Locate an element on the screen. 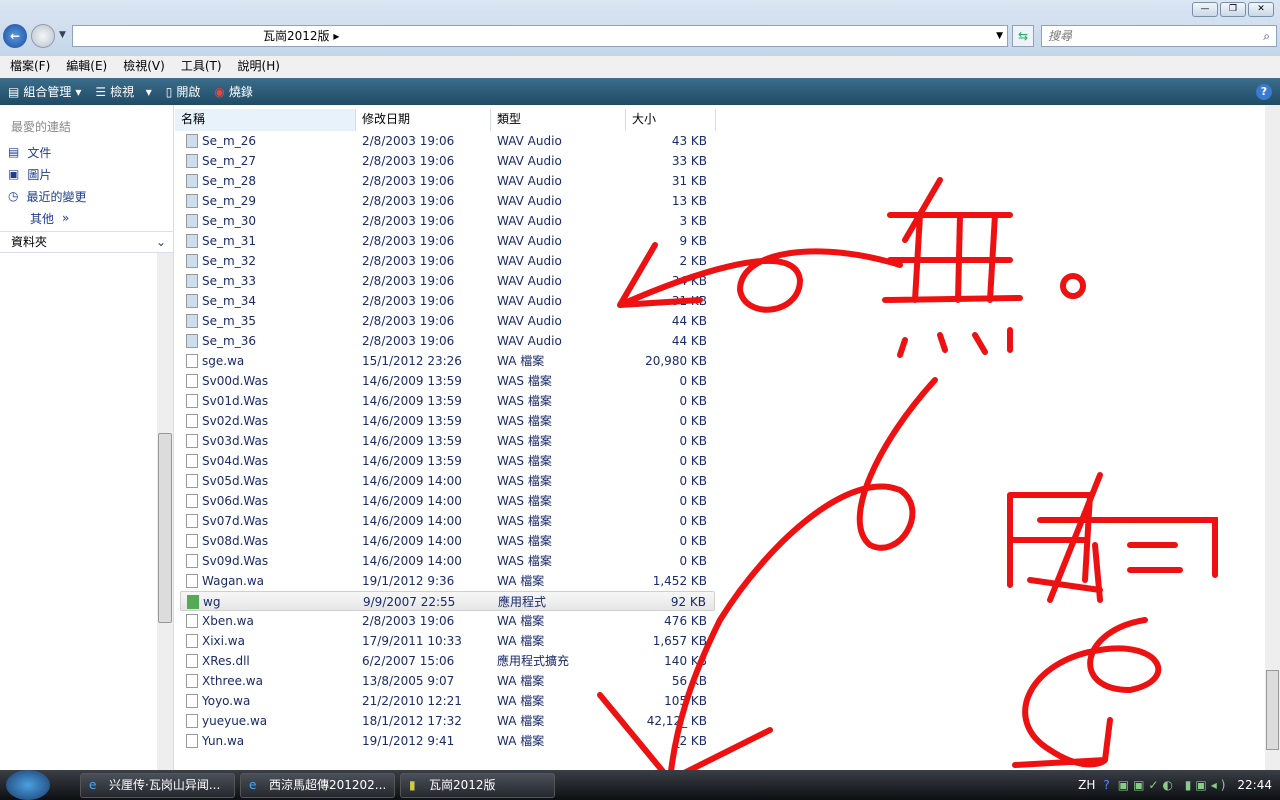 This screenshot has width=1280, height=800. system-tray: ZH ? ▣▣✓◐ ▮▣◂) 22:44 is located at coordinates (1175, 785).